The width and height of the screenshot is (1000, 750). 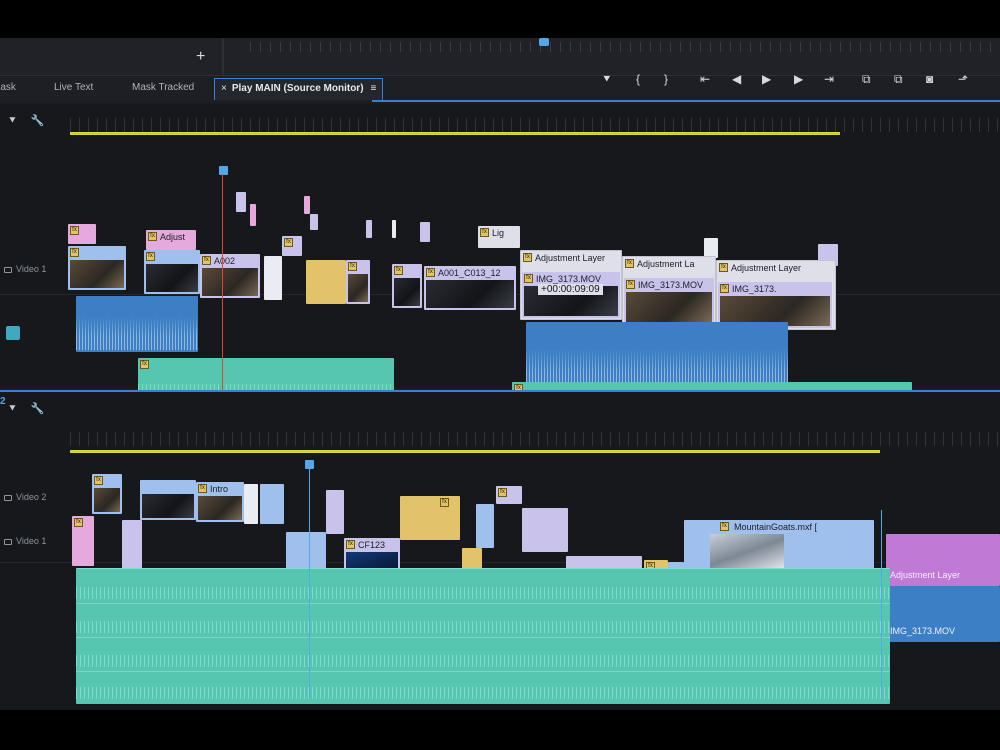 What do you see at coordinates (766, 79) in the screenshot?
I see `play-icon: ▶` at bounding box center [766, 79].